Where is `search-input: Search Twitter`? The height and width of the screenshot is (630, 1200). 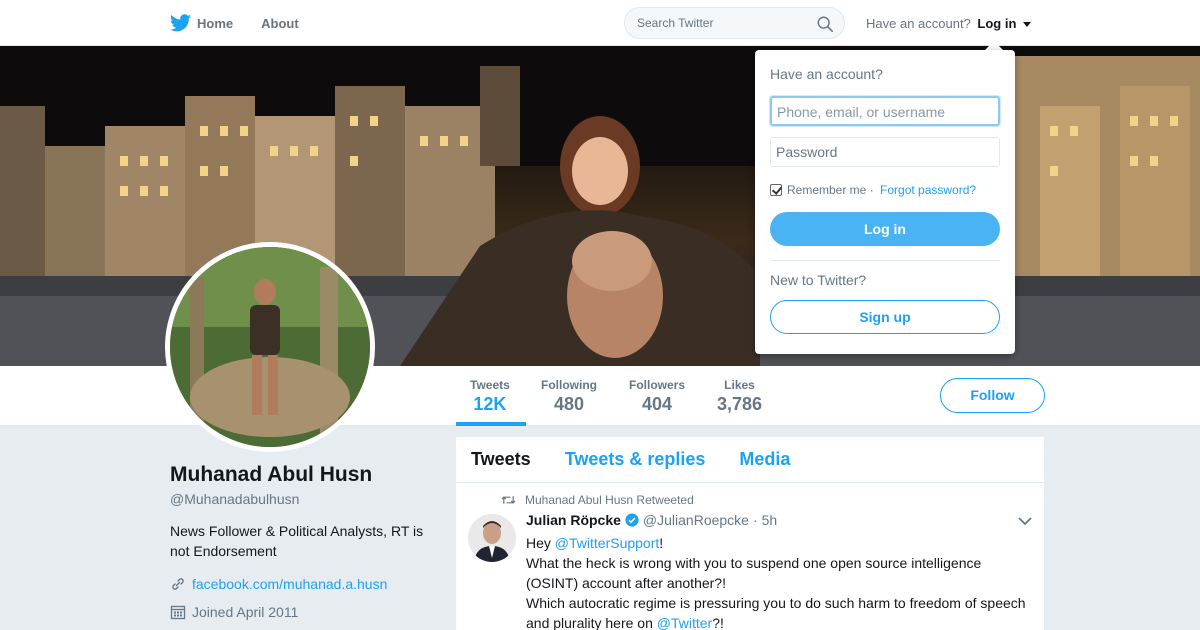
search-input: Search Twitter is located at coordinates (734, 23).